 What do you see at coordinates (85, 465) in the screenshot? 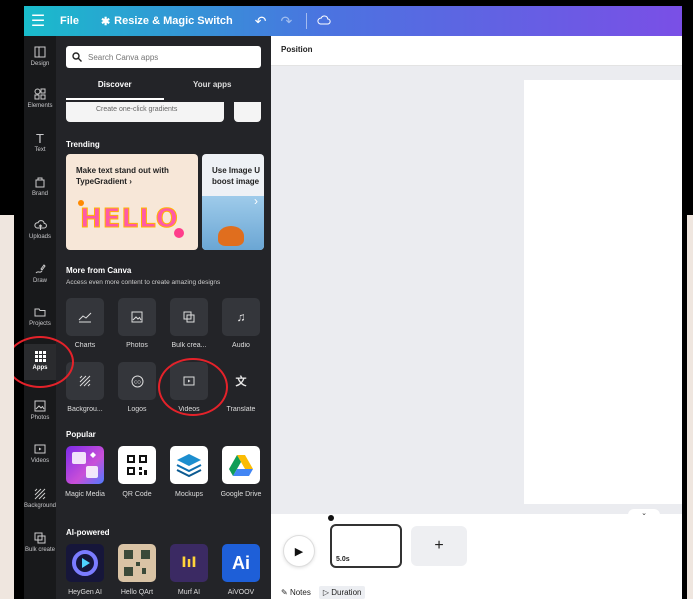
I see `app-magic-media` at bounding box center [85, 465].